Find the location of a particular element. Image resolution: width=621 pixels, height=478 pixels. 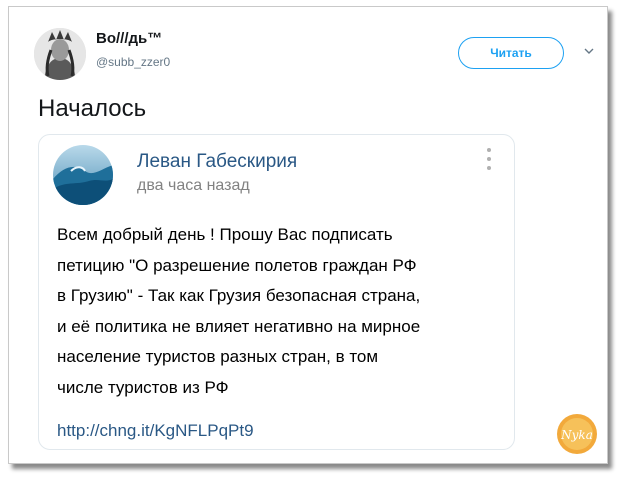

follow-button: Читать is located at coordinates (511, 53).